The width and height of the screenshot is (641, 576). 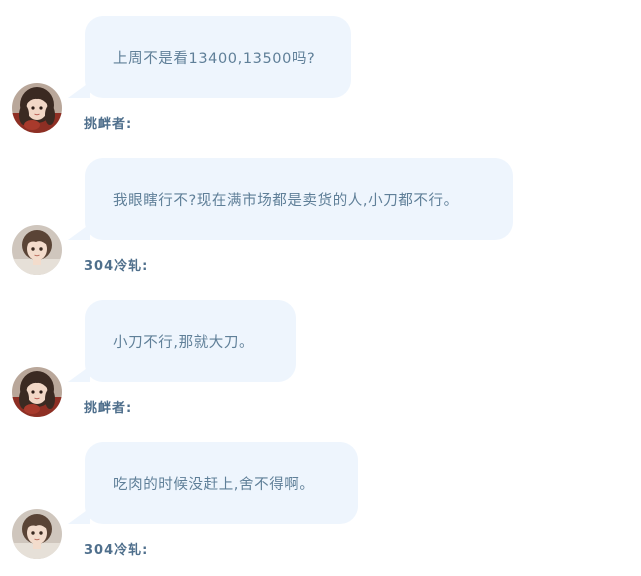 What do you see at coordinates (221, 483) in the screenshot?
I see `message-bubble: 吃肉的时候没赶上,舍不得啊。` at bounding box center [221, 483].